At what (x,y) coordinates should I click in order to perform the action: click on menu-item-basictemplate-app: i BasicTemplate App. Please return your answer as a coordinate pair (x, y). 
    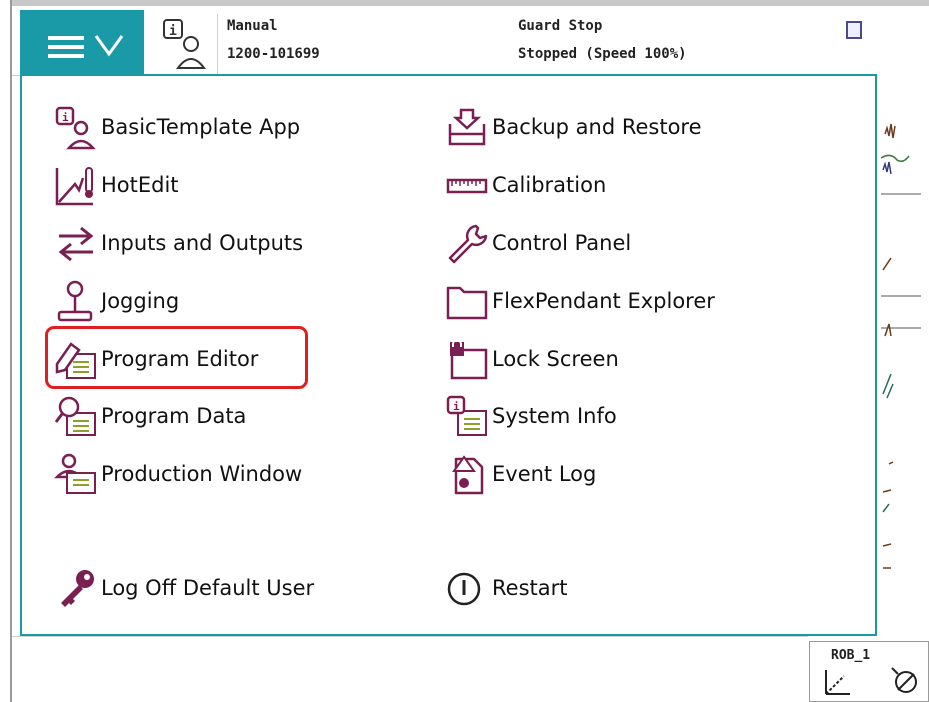
    Looking at the image, I should click on (174, 127).